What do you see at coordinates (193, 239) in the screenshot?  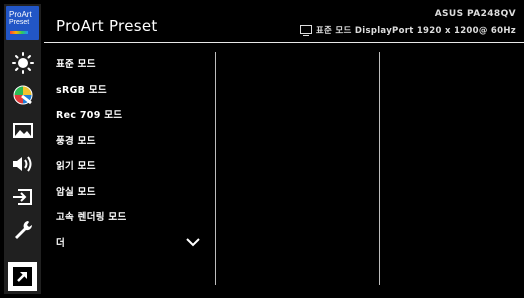 I see `chevron-down-icon` at bounding box center [193, 239].